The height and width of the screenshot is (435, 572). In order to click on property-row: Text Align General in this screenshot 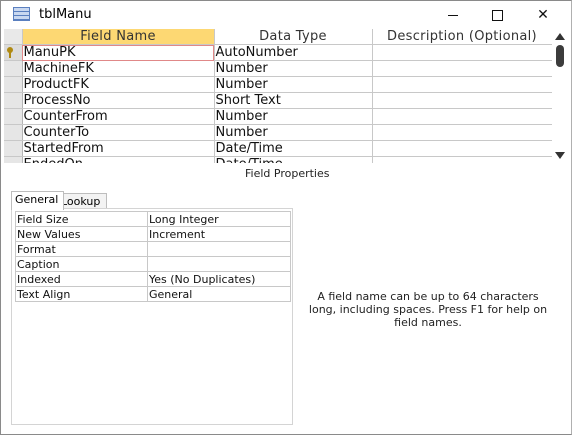, I will do `click(153, 294)`.